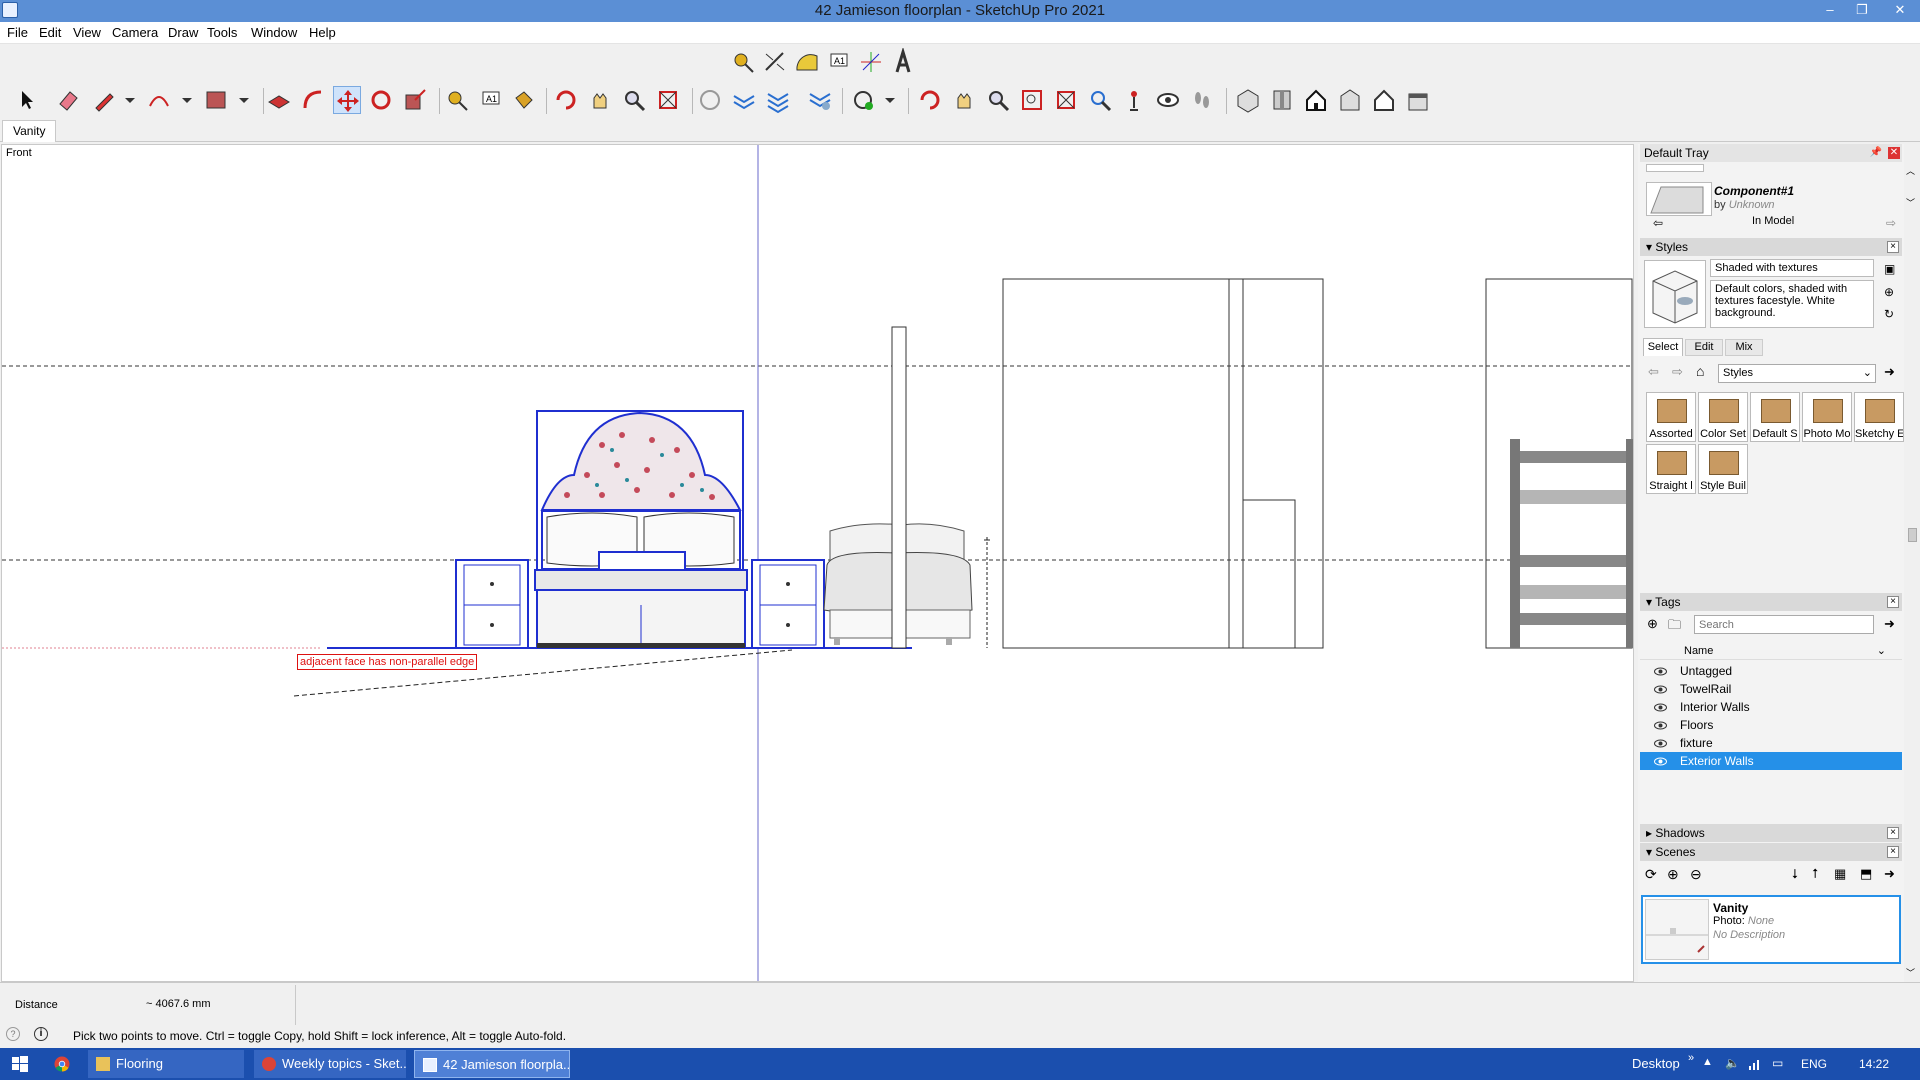 This screenshot has height=1080, width=1920. Describe the element at coordinates (903, 61) in the screenshot. I see `3d-text-icon` at that location.